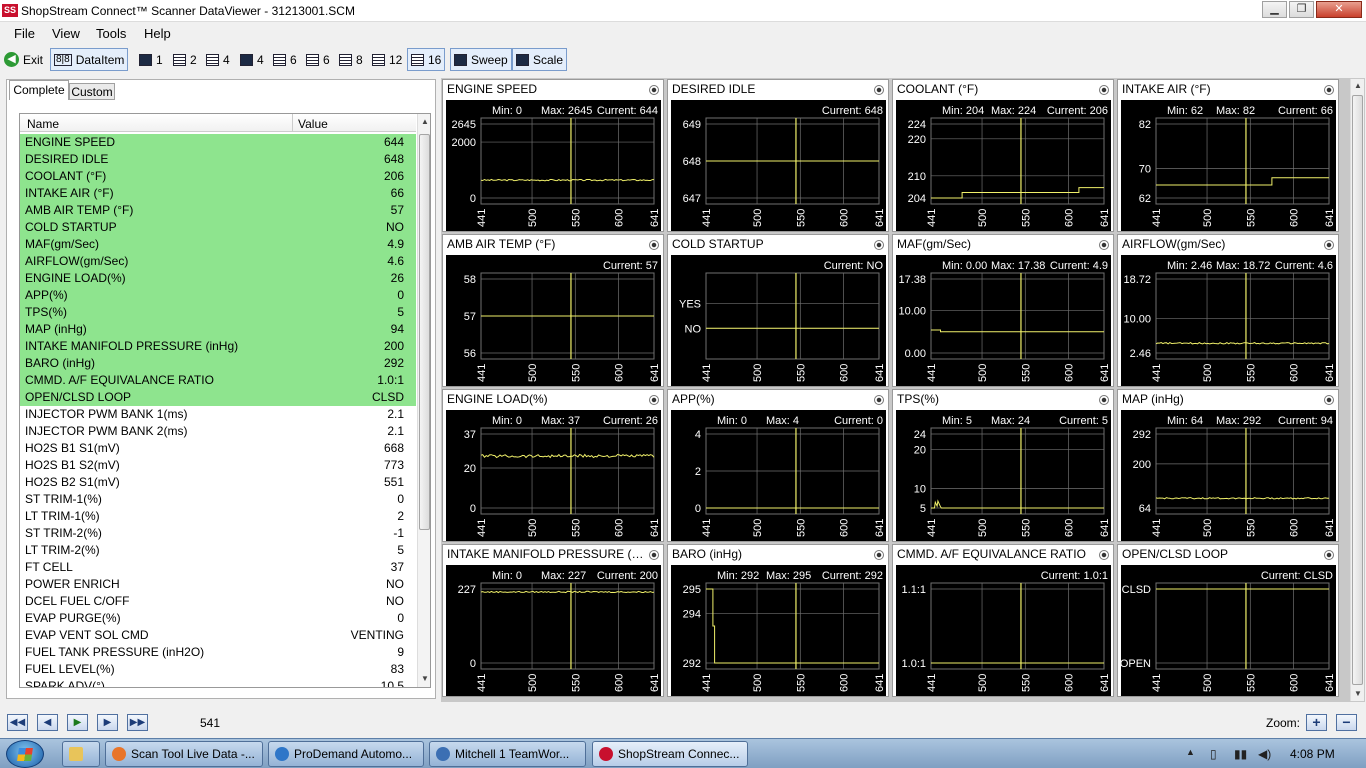 This screenshot has width=1366, height=768. Describe the element at coordinates (1339, 9) in the screenshot. I see `close-button: ✕` at that location.